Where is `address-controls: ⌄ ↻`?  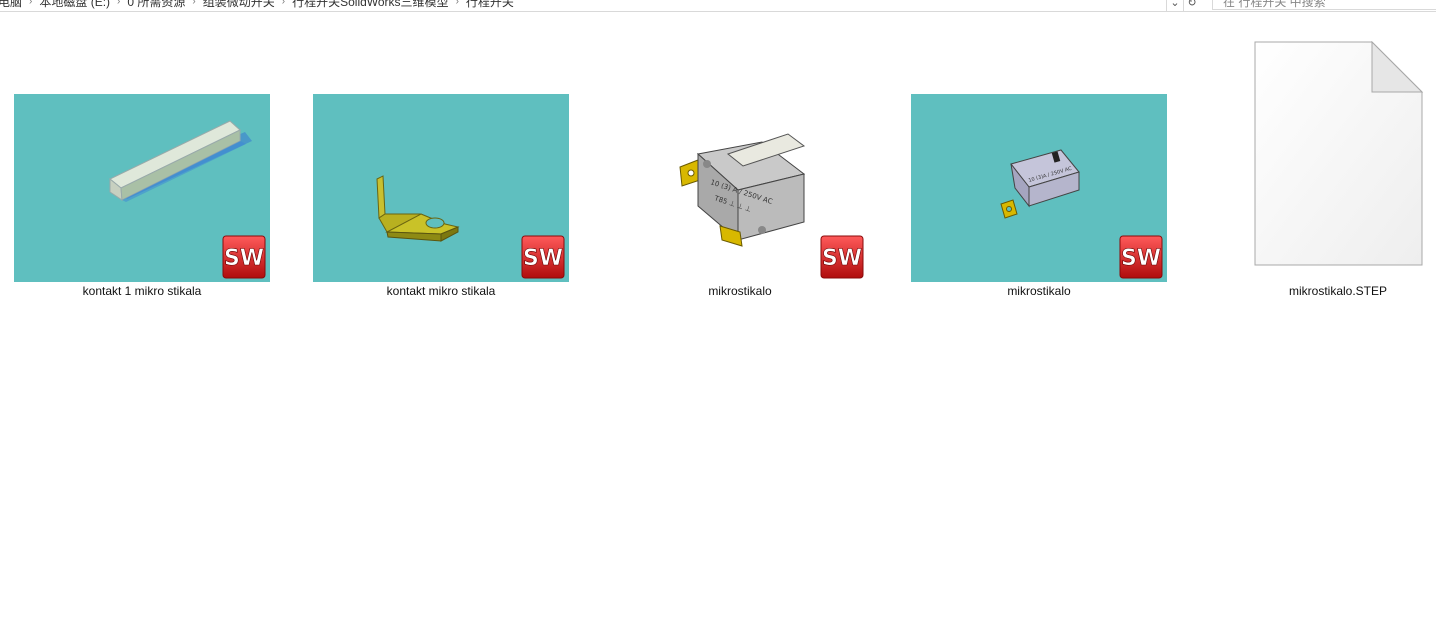 address-controls: ⌄ ↻ is located at coordinates (1183, 5).